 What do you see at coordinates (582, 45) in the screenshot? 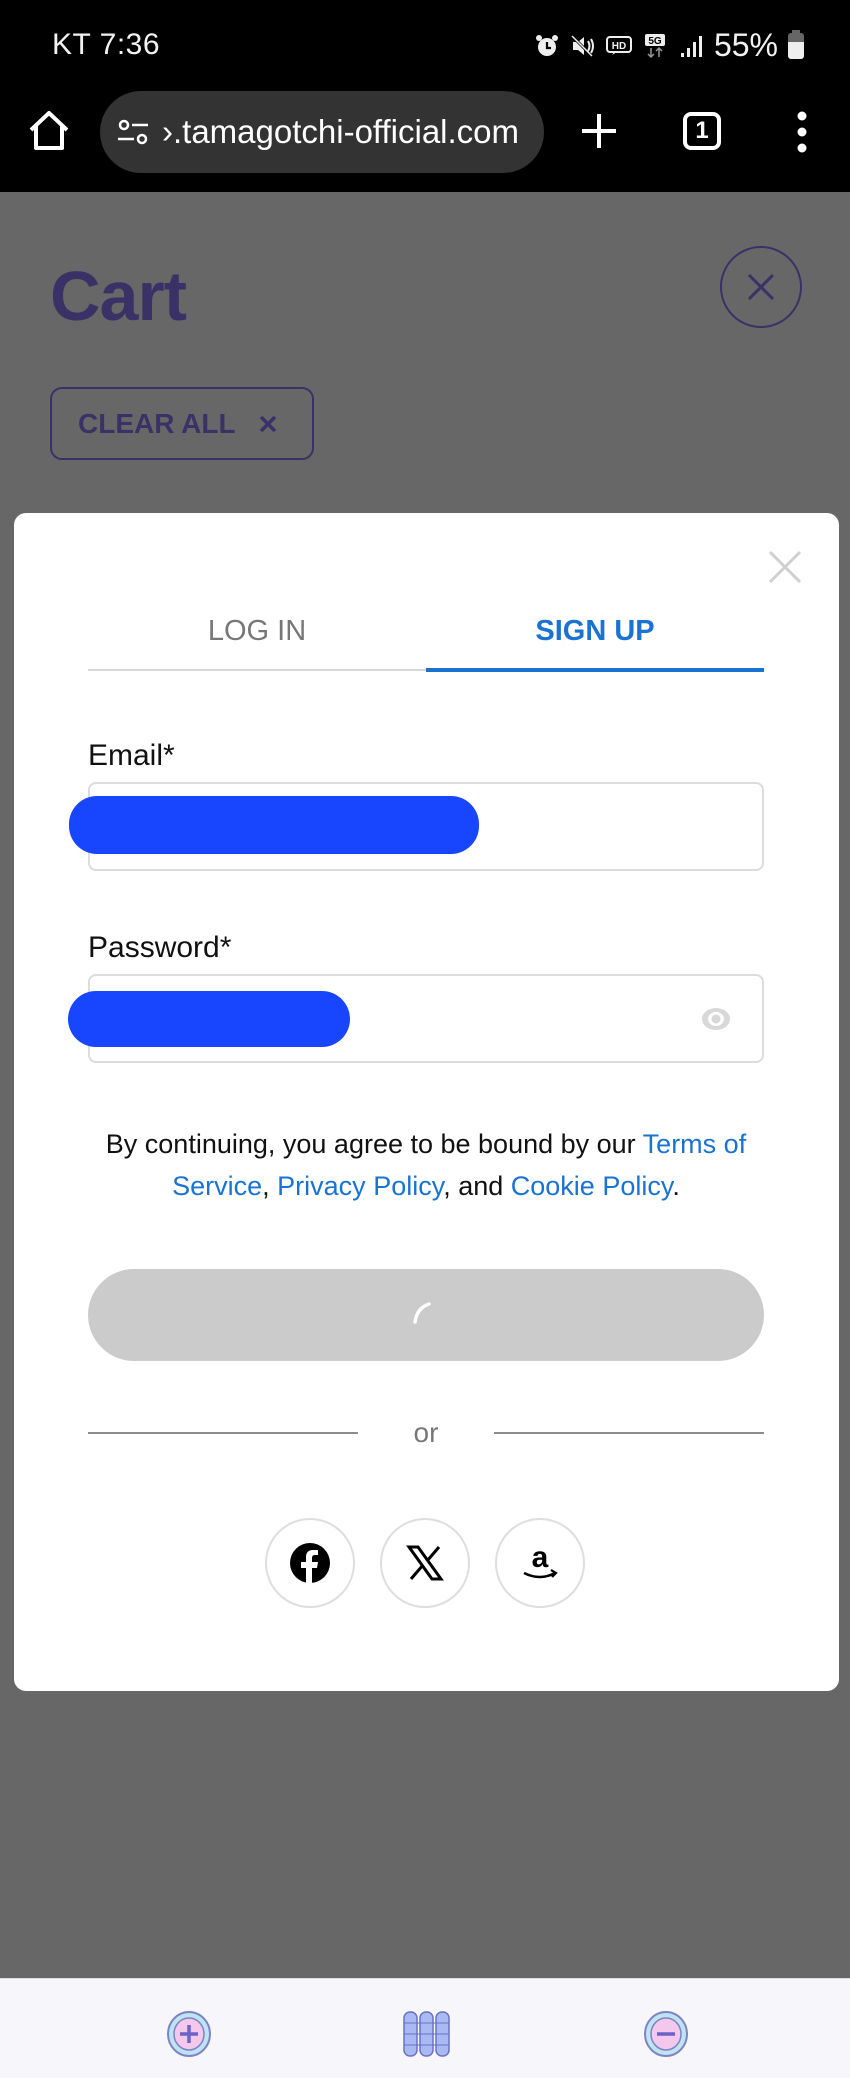
I see `mute-icon` at bounding box center [582, 45].